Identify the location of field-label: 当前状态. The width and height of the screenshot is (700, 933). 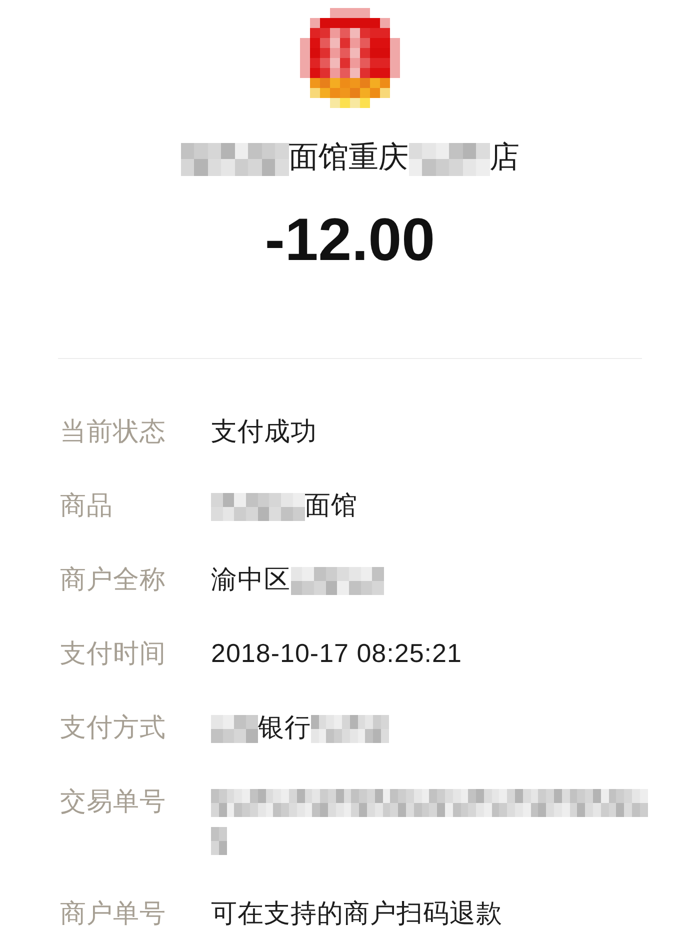
(113, 431).